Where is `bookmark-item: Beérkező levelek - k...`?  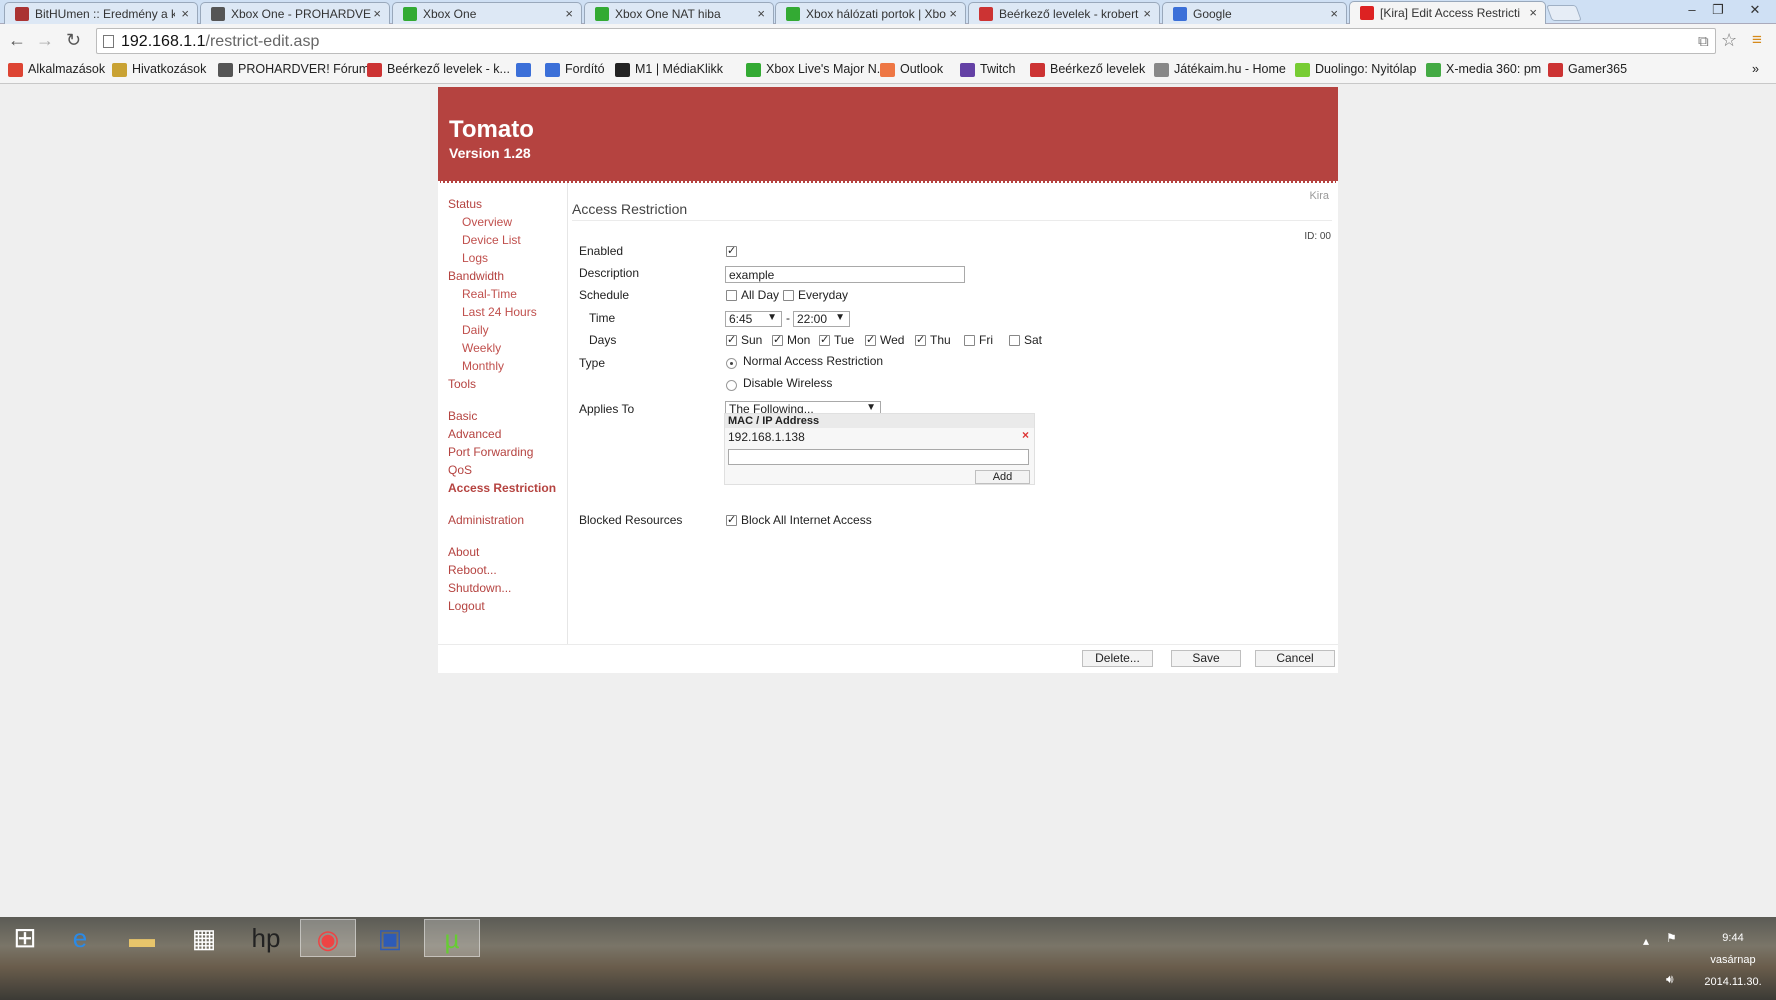 bookmark-item: Beérkező levelek - k... is located at coordinates (438, 69).